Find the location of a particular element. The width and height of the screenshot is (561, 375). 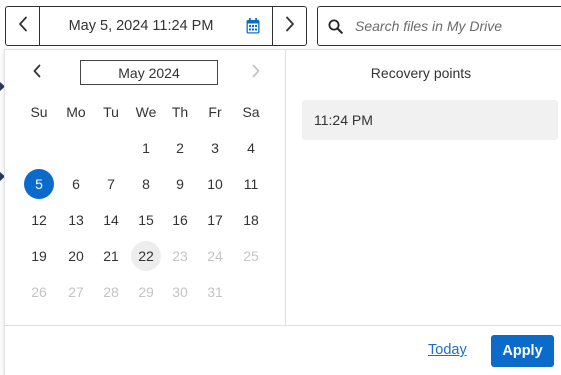

search-input is located at coordinates (455, 26).